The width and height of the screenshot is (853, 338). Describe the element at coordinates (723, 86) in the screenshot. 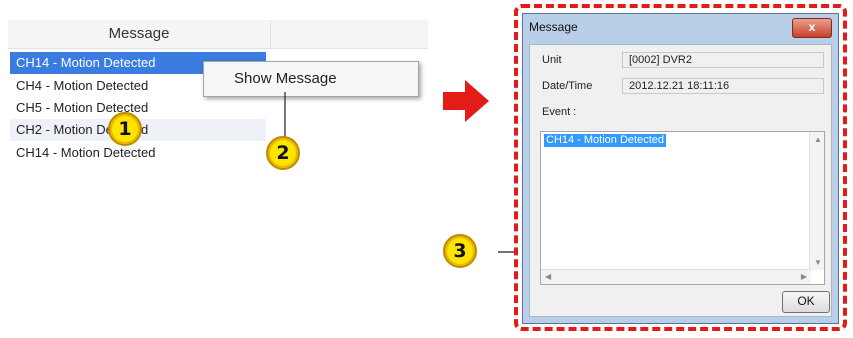

I see `datetime-value-field: 2012.12.21 18:11:16` at that location.